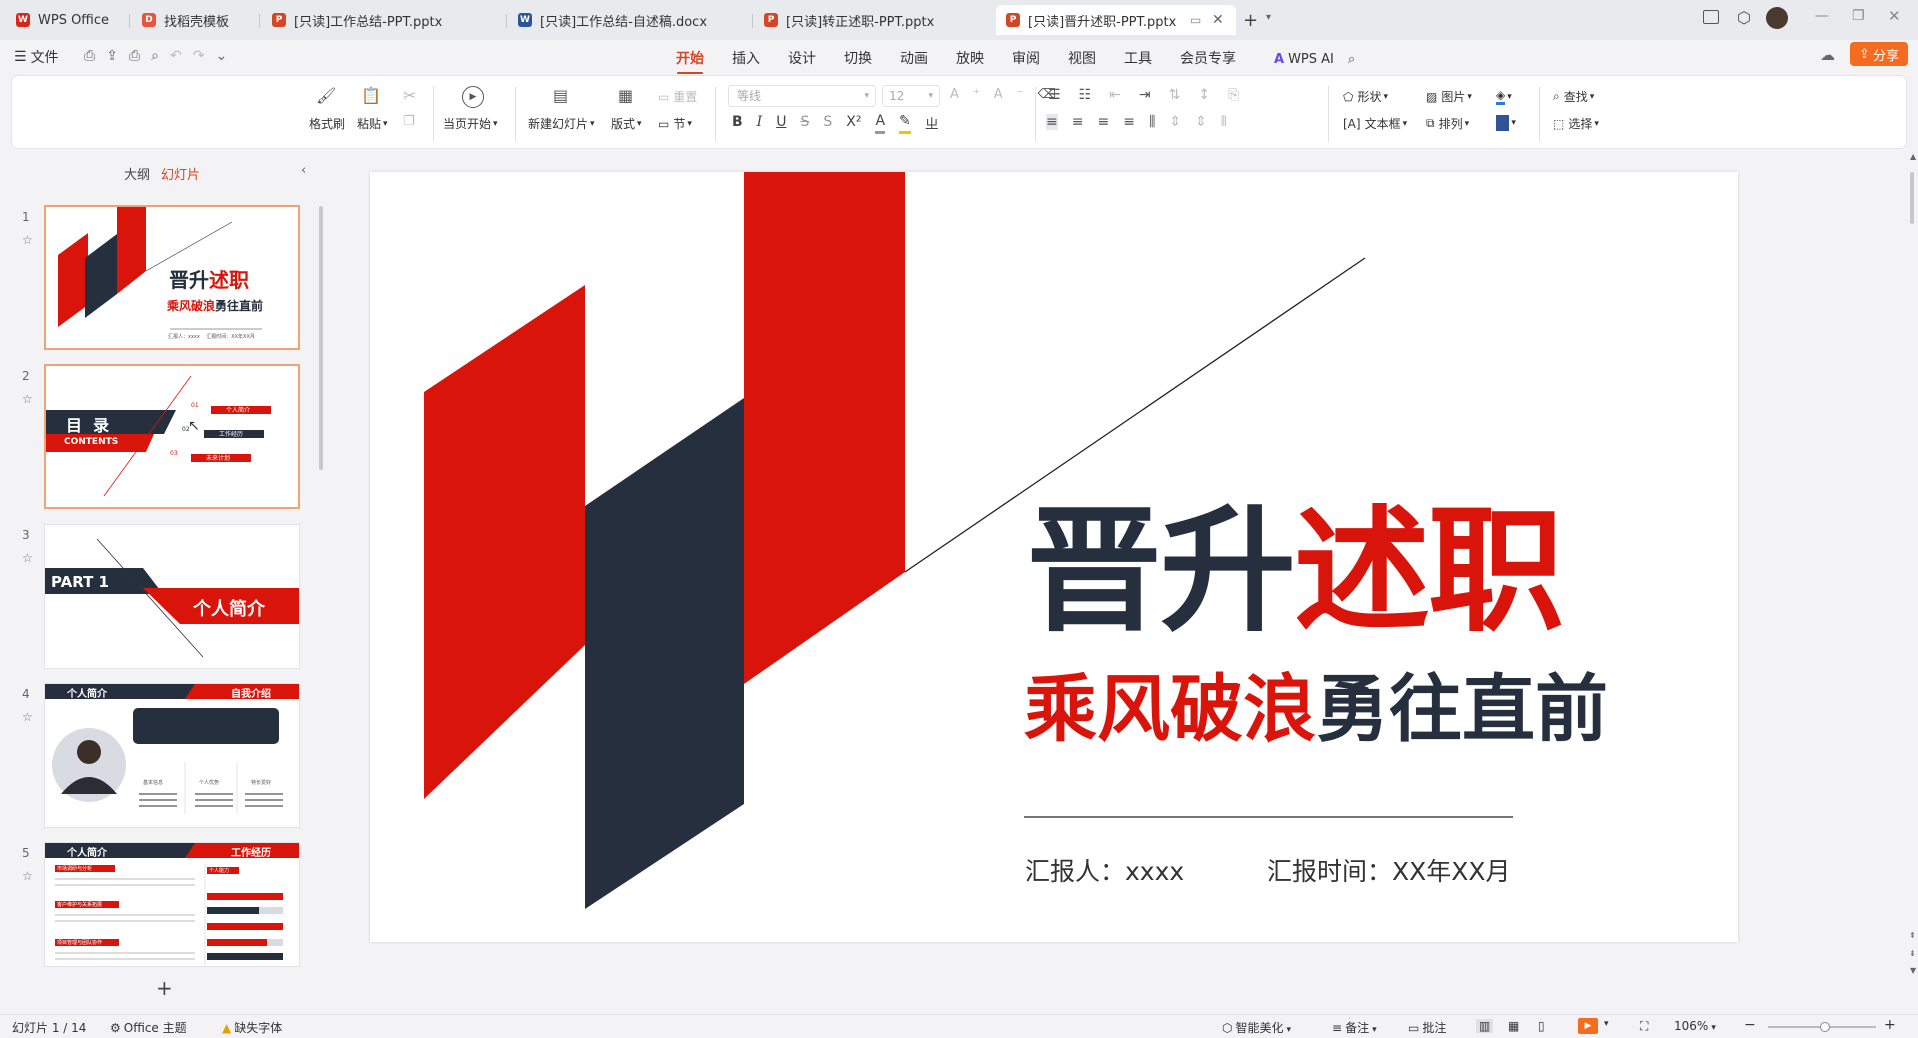 This screenshot has height=1038, width=1918. Describe the element at coordinates (972, 94) in the screenshot. I see `grow-font-icon: A⁺` at that location.